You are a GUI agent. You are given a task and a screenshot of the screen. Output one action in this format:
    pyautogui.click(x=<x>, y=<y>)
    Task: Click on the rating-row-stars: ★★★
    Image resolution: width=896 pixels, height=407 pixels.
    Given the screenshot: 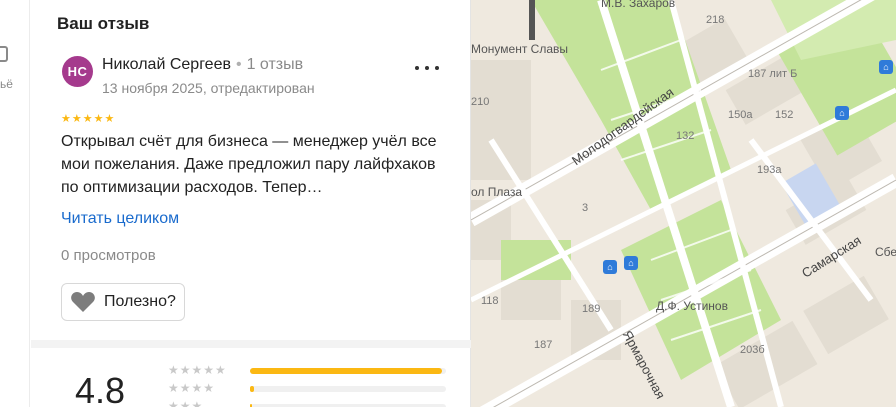 What is the action you would take?
    pyautogui.click(x=186, y=403)
    